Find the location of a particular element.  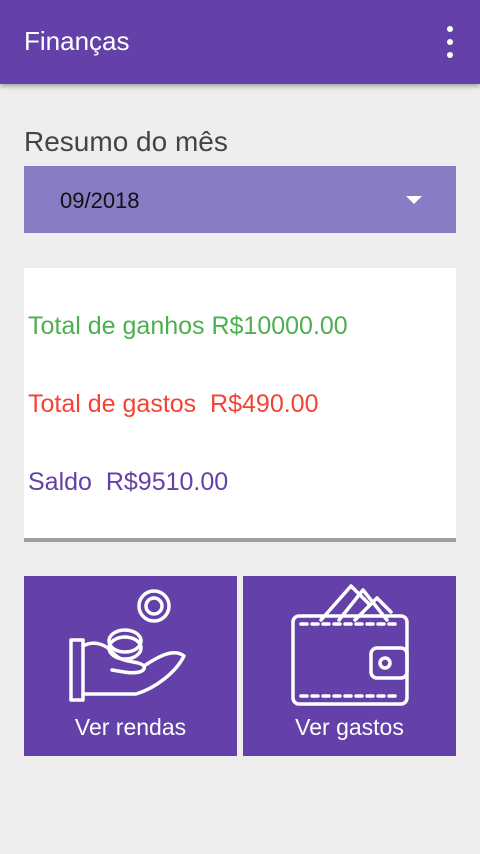

view-income-button: Ver rendas is located at coordinates (130, 666).